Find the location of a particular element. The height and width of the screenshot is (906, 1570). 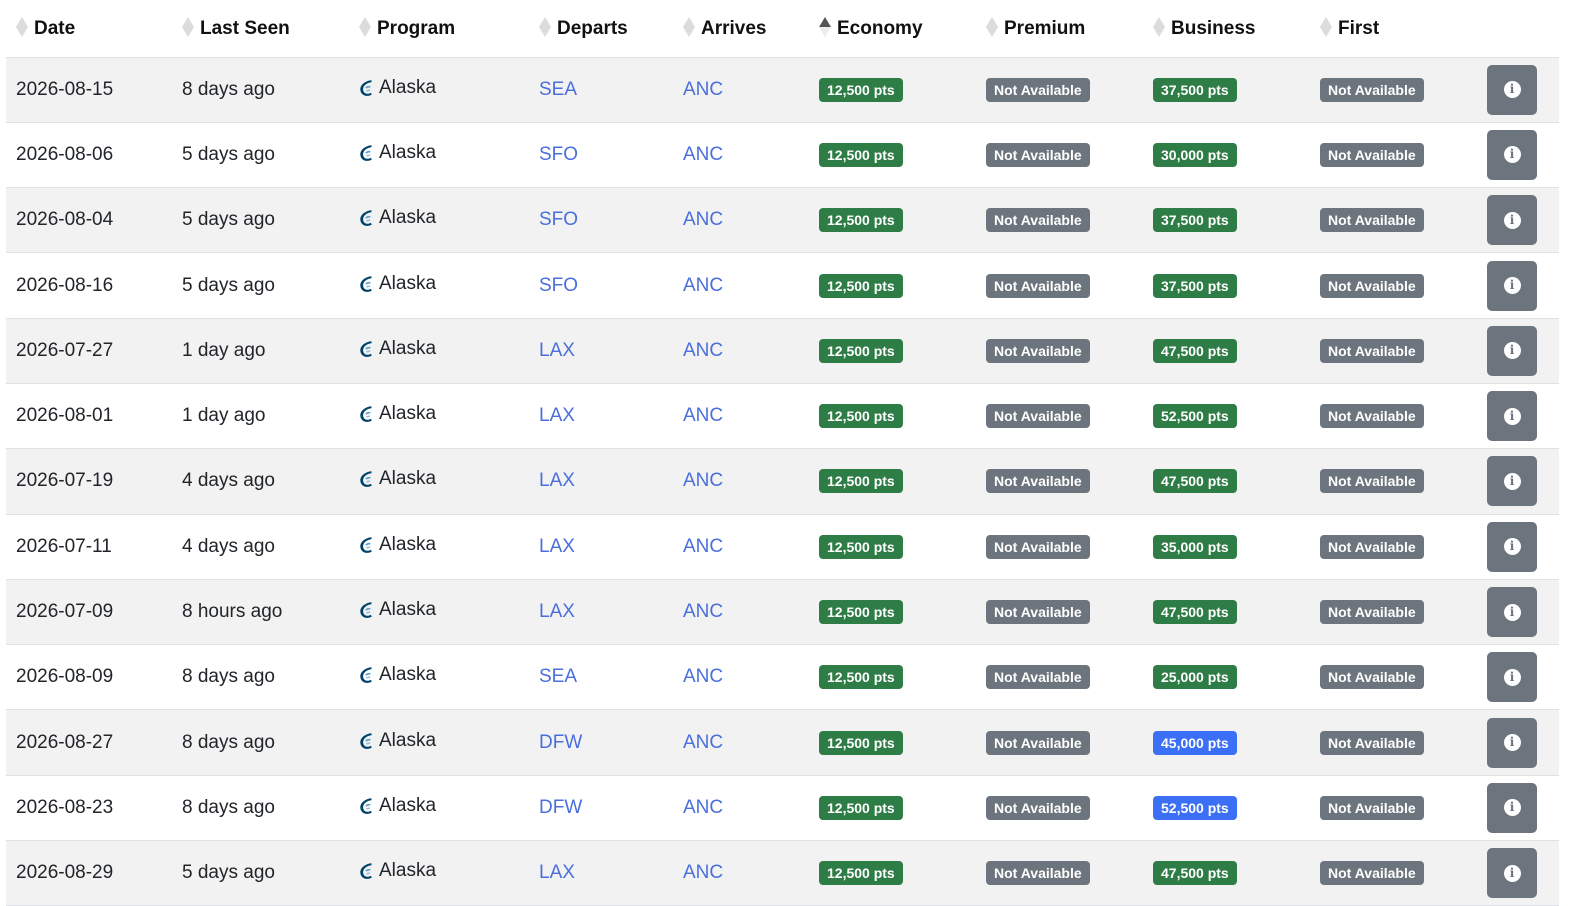

economy-badge: 12,500 pts is located at coordinates (861, 220).